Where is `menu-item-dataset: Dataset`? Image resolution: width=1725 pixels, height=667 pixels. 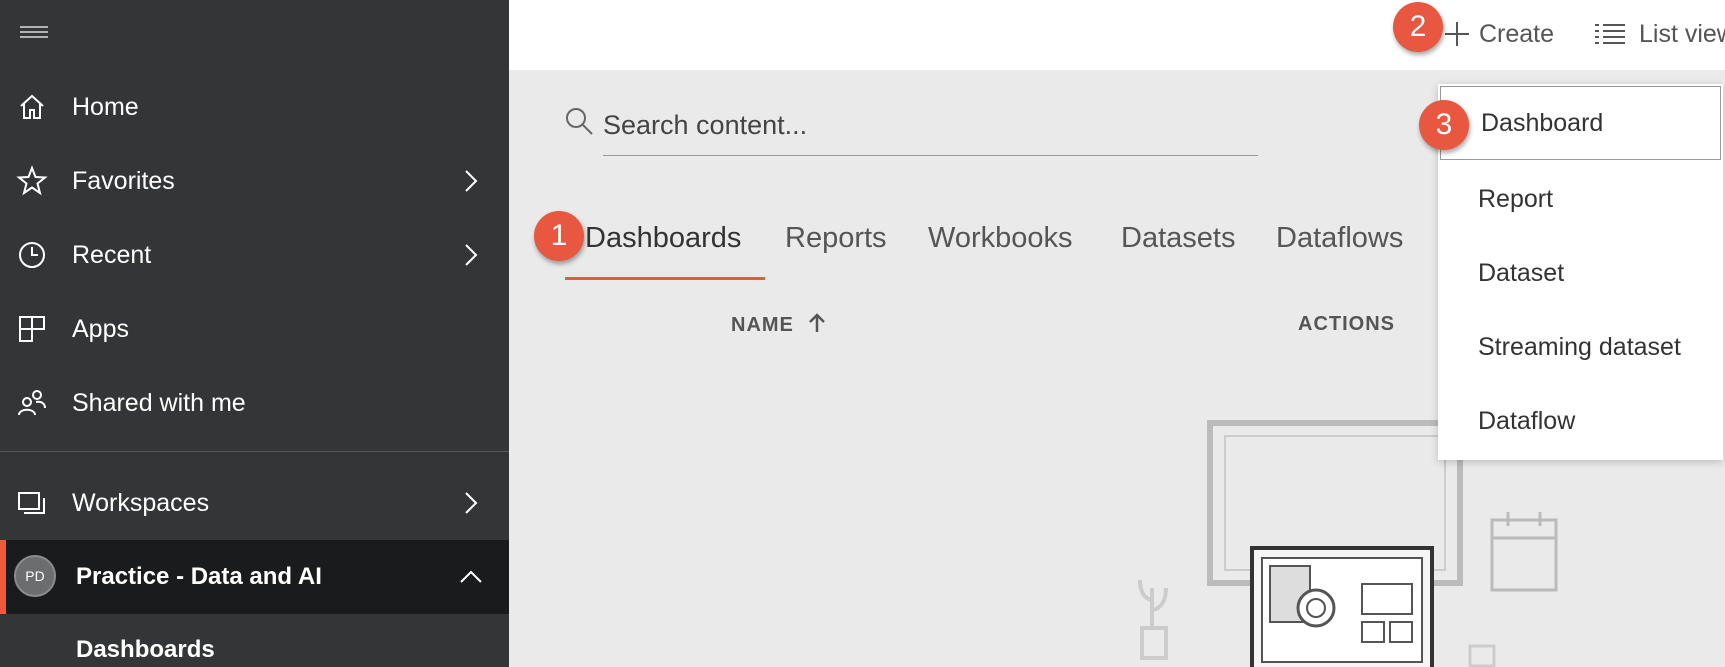
menu-item-dataset: Dataset is located at coordinates (1580, 273).